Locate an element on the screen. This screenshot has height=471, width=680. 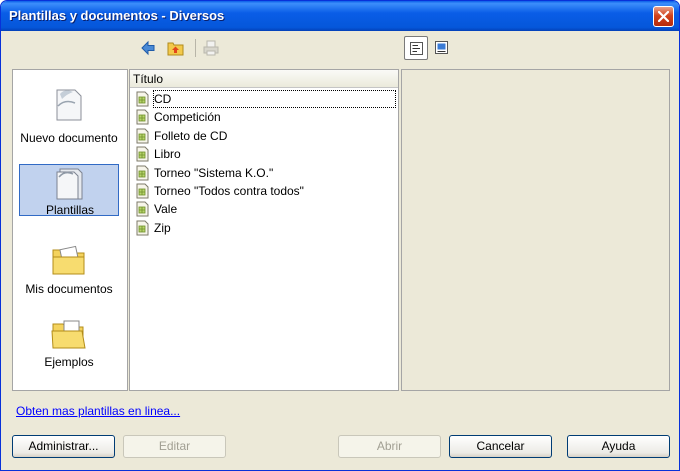
new-document-icon is located at coordinates (69, 105).